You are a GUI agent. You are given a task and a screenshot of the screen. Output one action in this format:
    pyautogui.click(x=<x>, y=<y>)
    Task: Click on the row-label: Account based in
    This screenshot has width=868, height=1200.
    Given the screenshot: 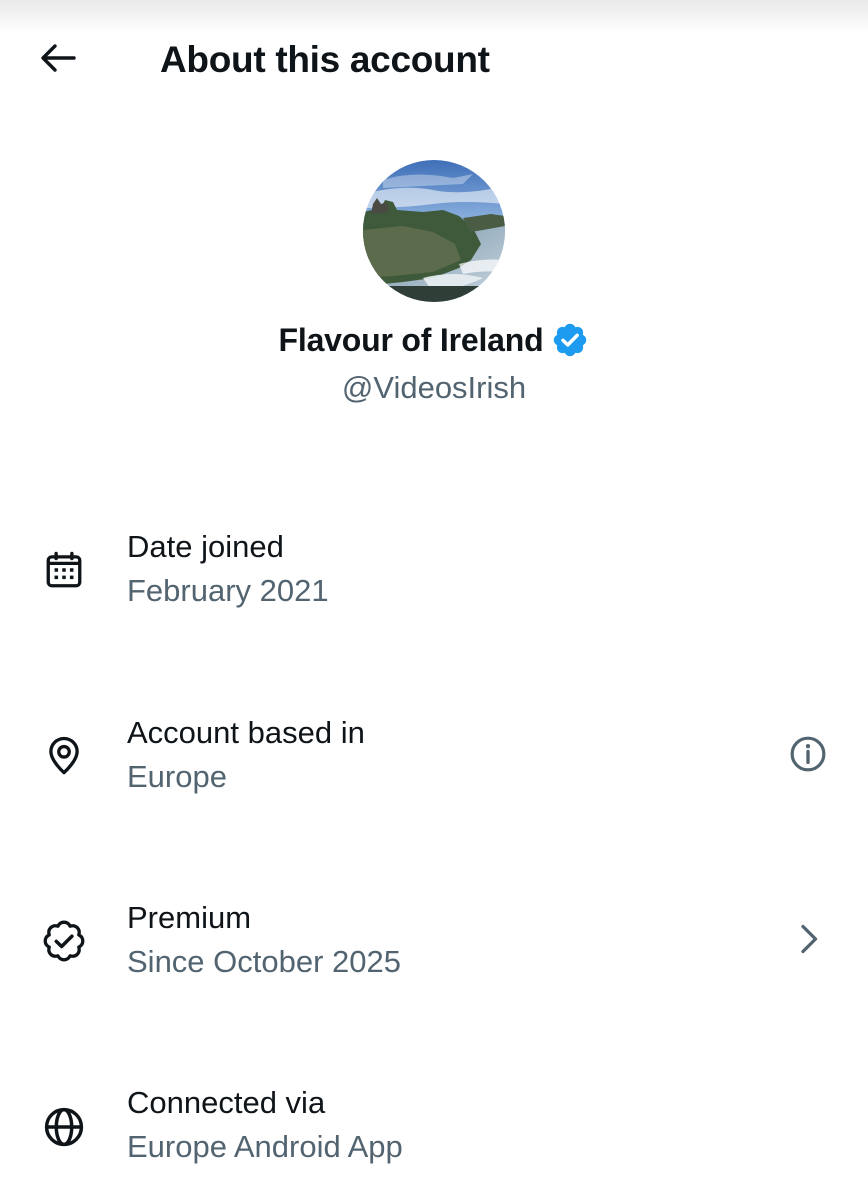 What is the action you would take?
    pyautogui.click(x=246, y=732)
    